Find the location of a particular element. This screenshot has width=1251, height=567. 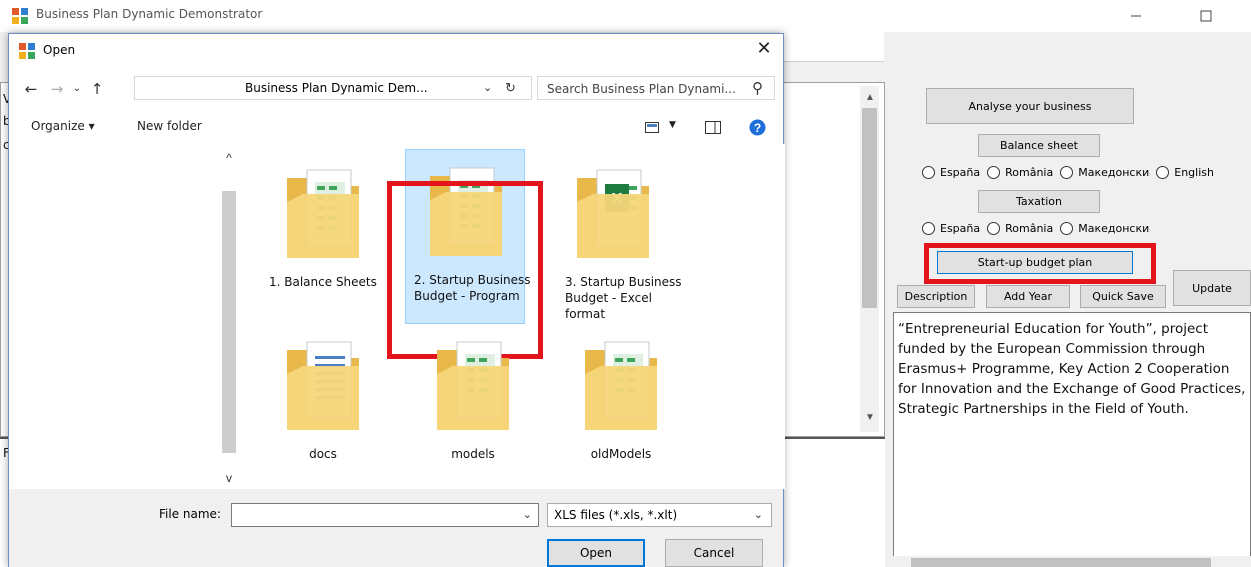

minimize-icon is located at coordinates (1136, 16).